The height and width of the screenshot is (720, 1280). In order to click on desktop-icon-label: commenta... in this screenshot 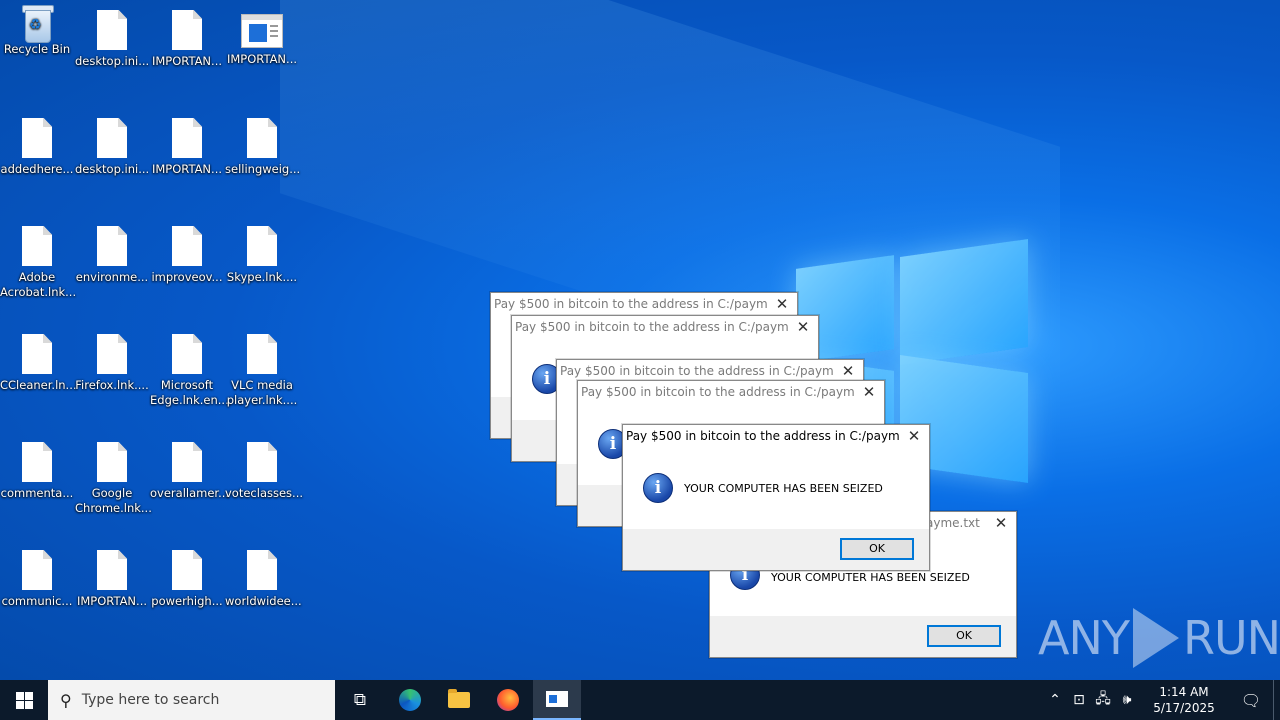, I will do `click(37, 493)`.